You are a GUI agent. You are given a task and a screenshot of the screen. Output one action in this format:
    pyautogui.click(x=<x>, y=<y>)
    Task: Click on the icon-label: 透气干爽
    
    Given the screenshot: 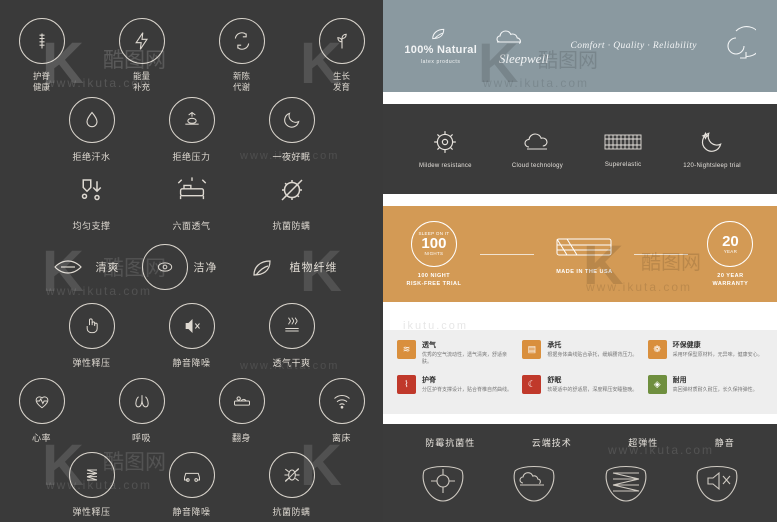 What is the action you would take?
    pyautogui.click(x=291, y=363)
    